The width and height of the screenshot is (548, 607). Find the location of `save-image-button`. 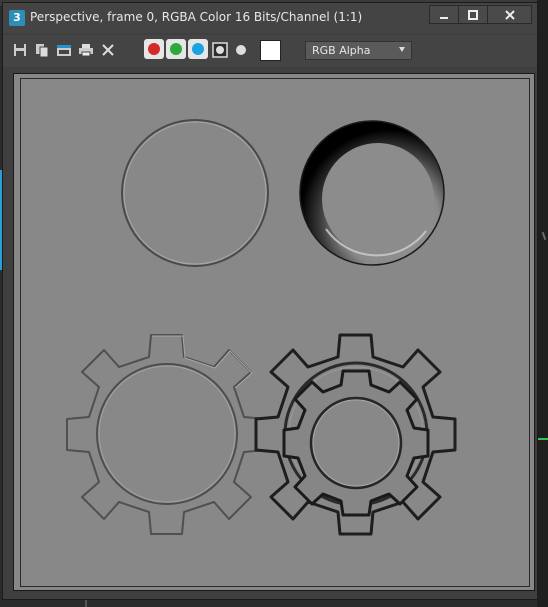

save-image-button is located at coordinates (20, 50).